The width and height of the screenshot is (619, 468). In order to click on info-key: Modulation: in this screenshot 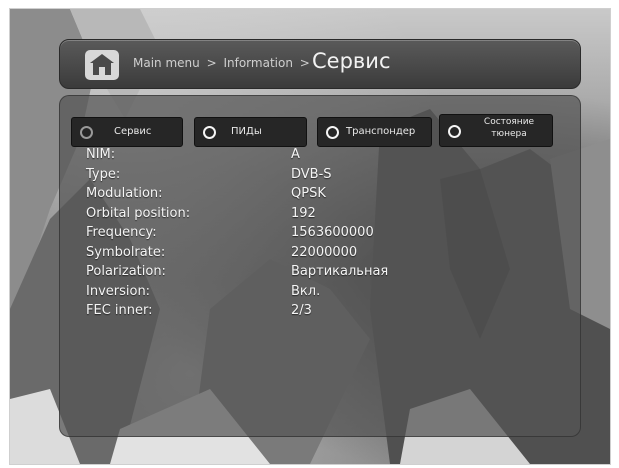, I will do `click(124, 193)`.